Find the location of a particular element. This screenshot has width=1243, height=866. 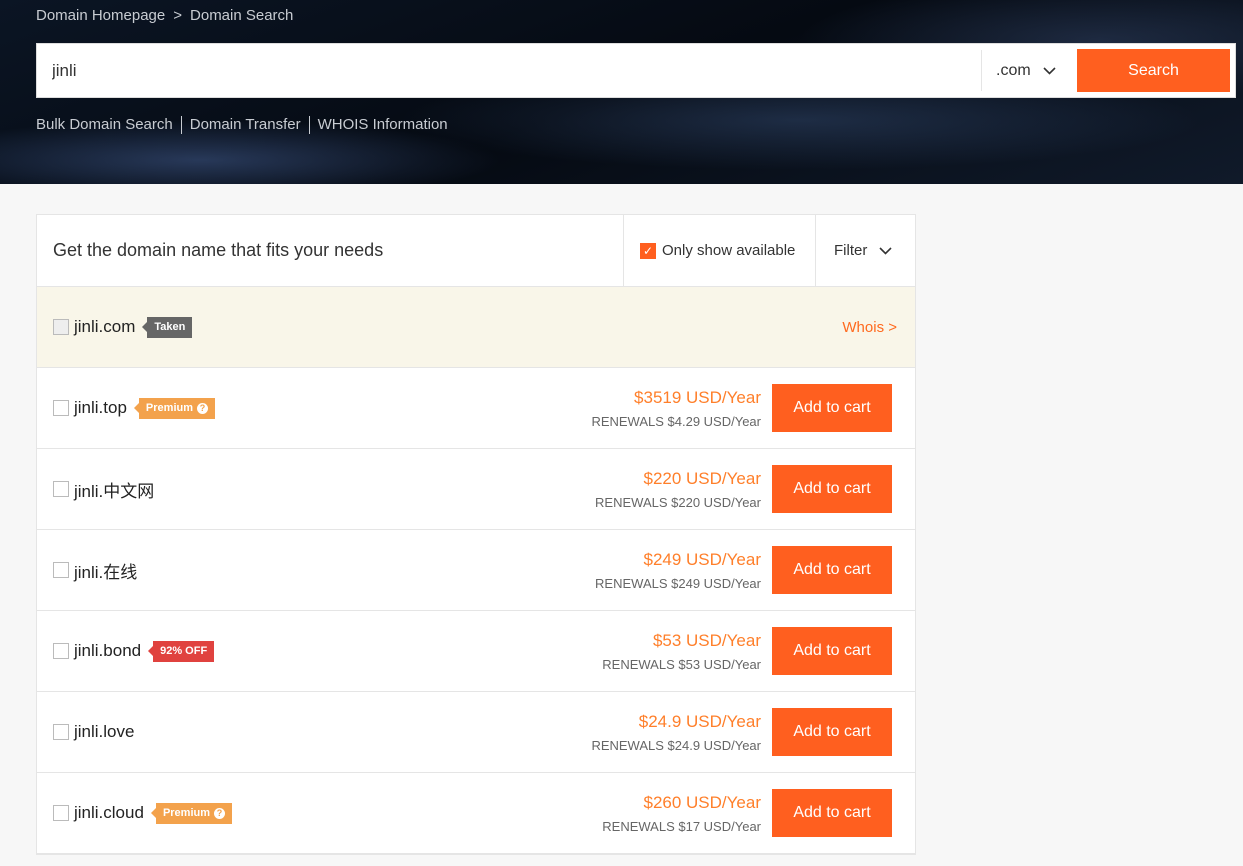

link-domain-transfer: Domain Transfer is located at coordinates (244, 125).